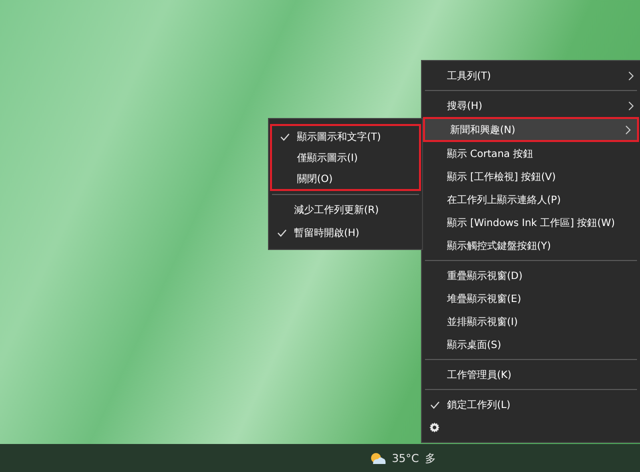 This screenshot has height=472, width=640. Describe the element at coordinates (531, 105) in the screenshot. I see `menu-item: 搜尋(H)` at that location.